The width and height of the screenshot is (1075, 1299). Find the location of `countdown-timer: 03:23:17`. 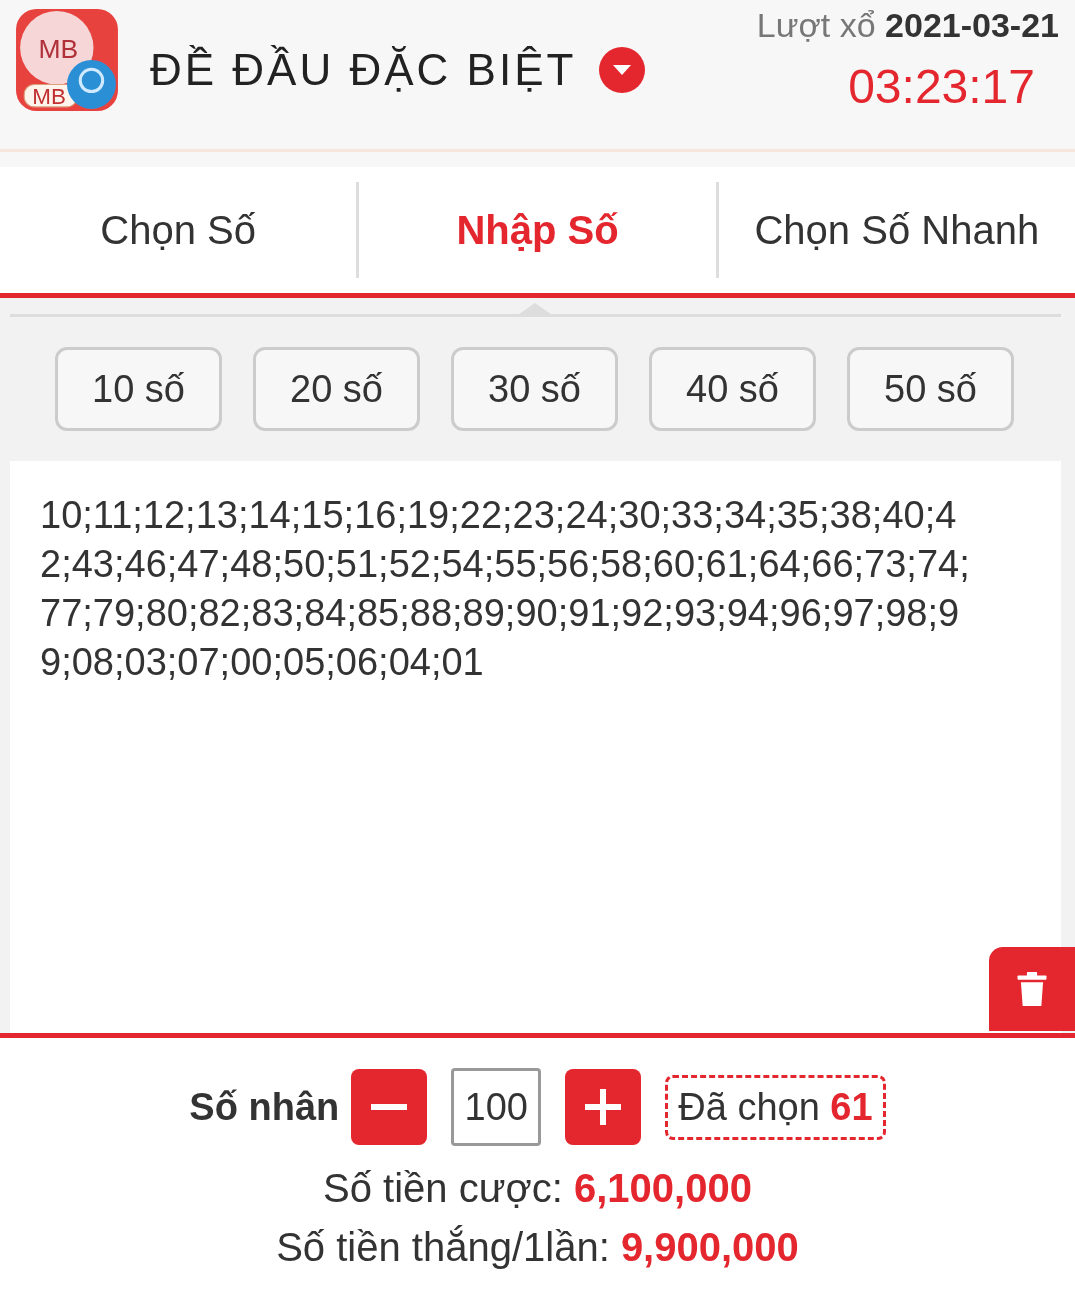

countdown-timer: 03:23:17 is located at coordinates (941, 86).